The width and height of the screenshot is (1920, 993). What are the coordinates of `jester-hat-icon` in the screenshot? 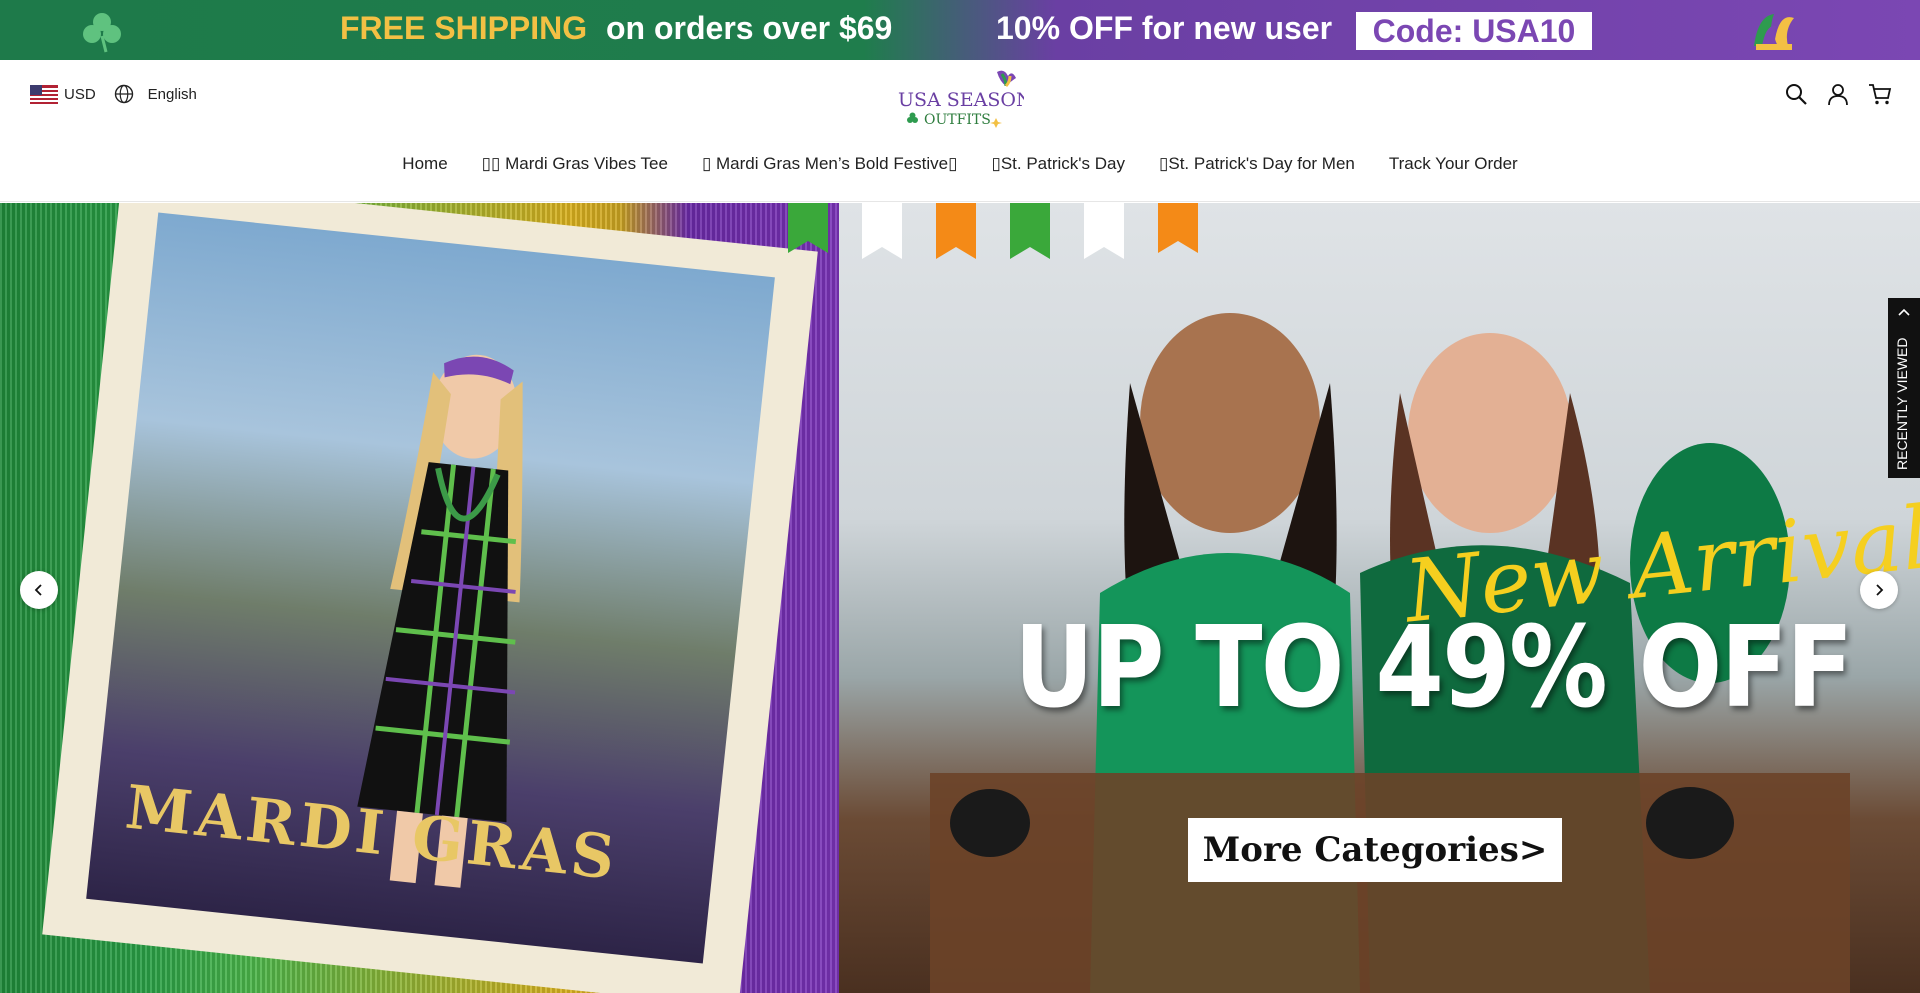 It's located at (1774, 32).